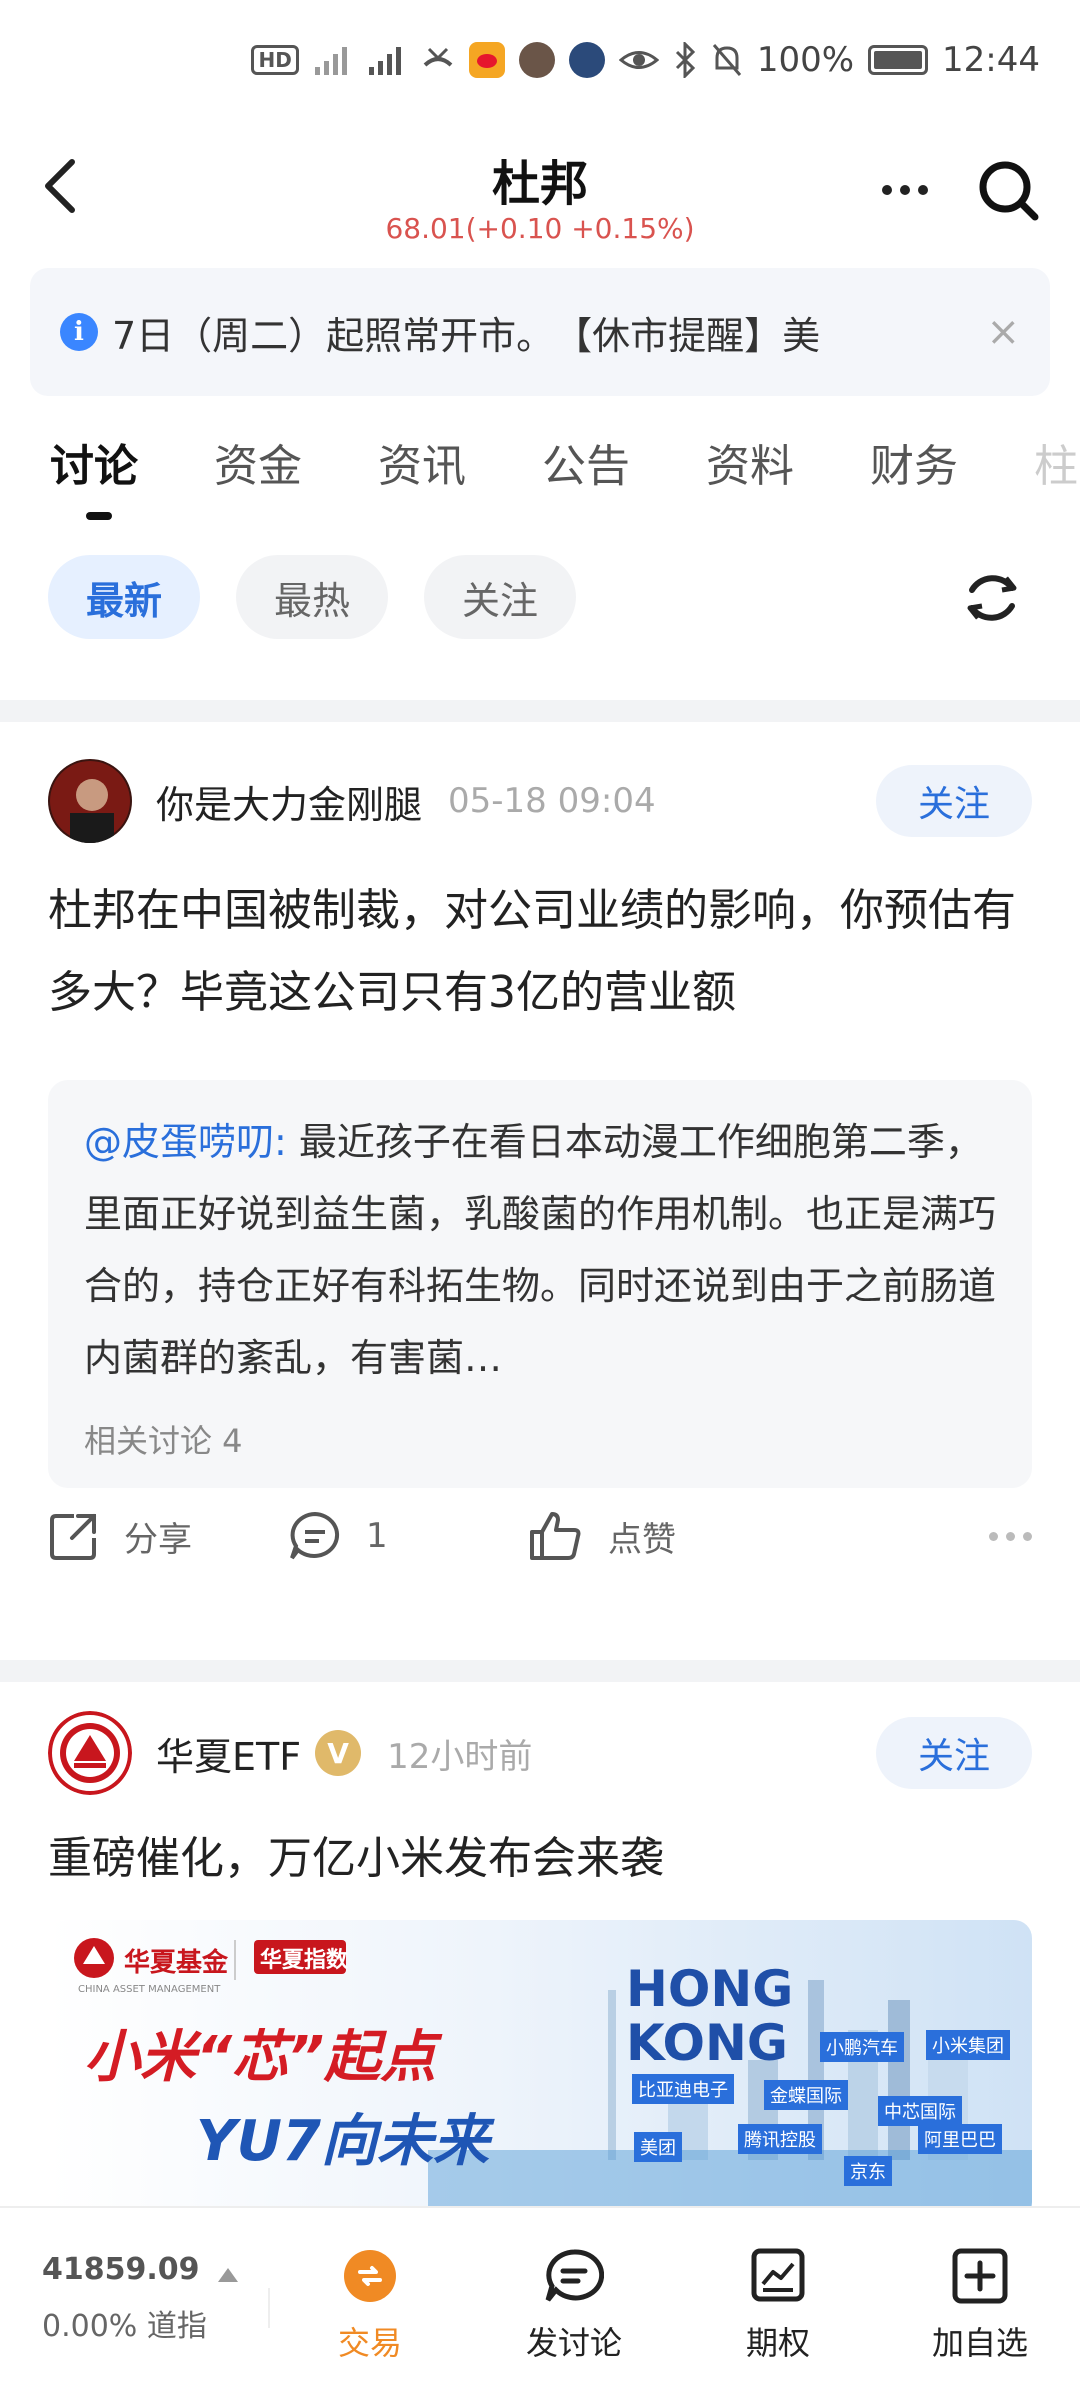  I want to click on thumbs-up-icon, so click(555, 1536).